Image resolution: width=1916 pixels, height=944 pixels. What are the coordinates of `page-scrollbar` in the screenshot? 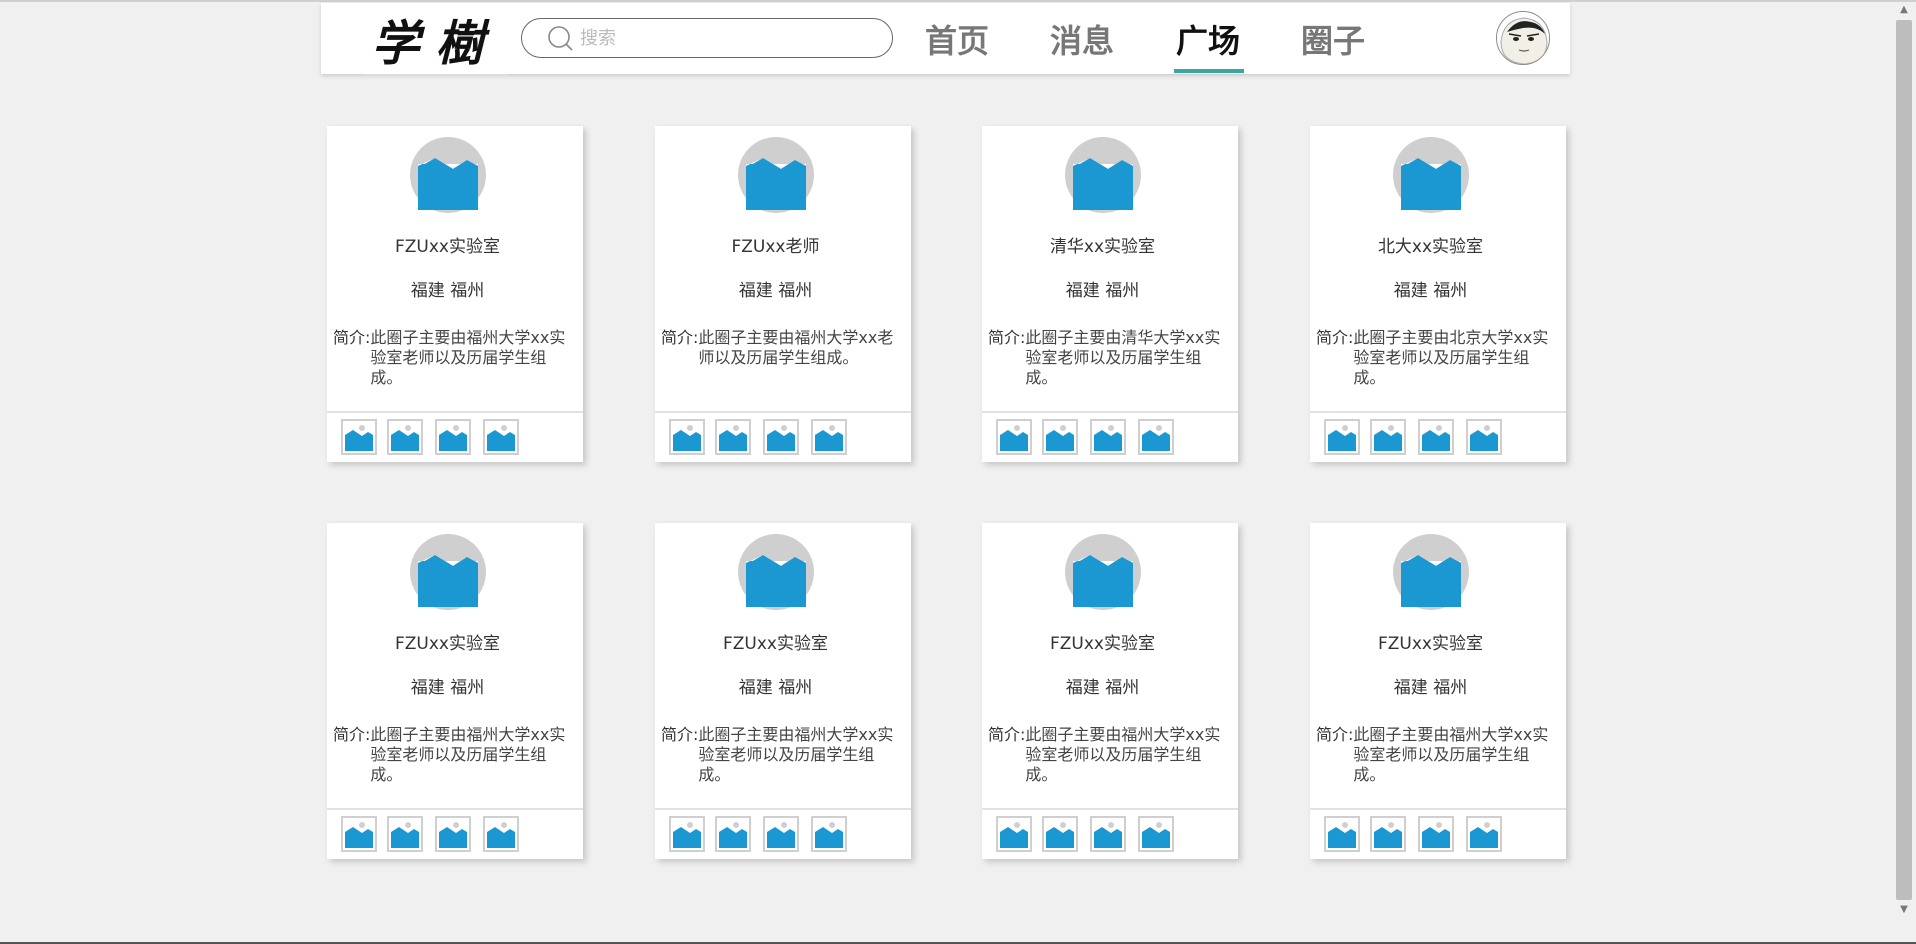 It's located at (1904, 460).